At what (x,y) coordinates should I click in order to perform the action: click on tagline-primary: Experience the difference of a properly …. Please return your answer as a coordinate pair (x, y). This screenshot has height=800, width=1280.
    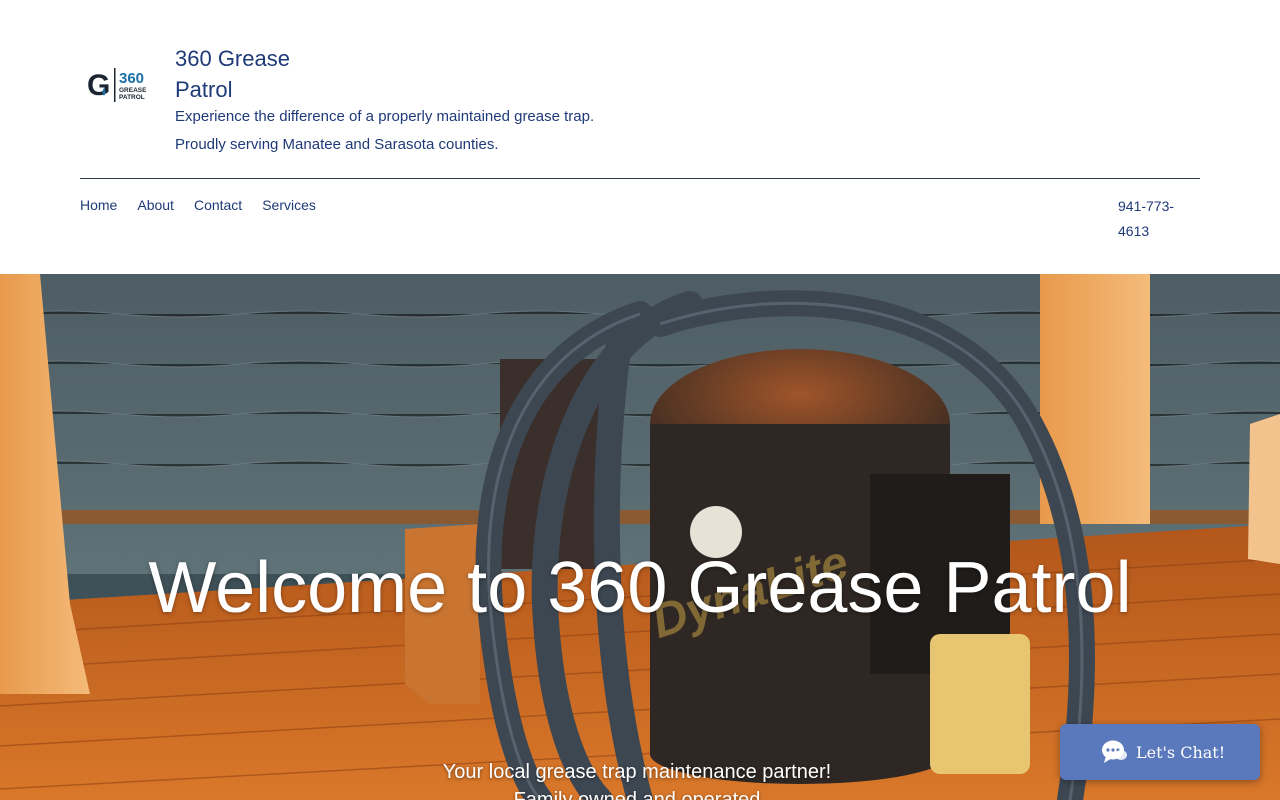
    Looking at the image, I should click on (385, 116).